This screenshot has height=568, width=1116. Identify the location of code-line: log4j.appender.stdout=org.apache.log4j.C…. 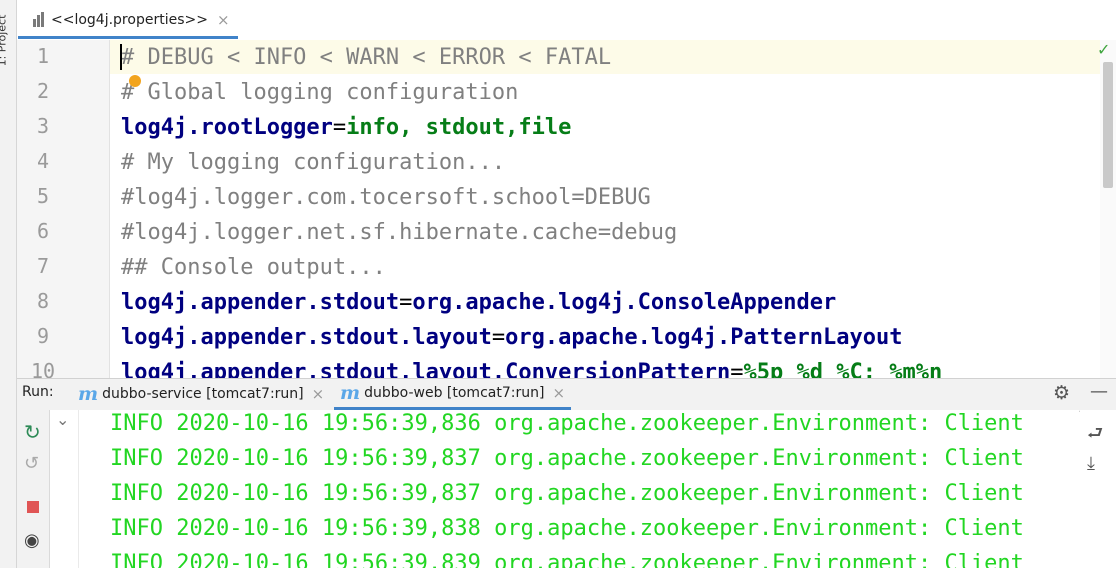
(478, 302).